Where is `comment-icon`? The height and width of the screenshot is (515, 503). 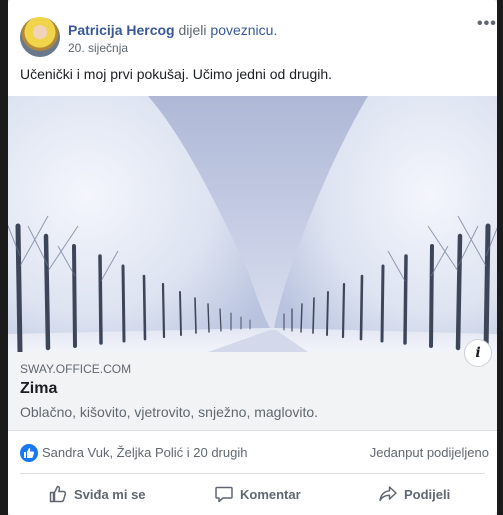
comment-icon is located at coordinates (224, 494).